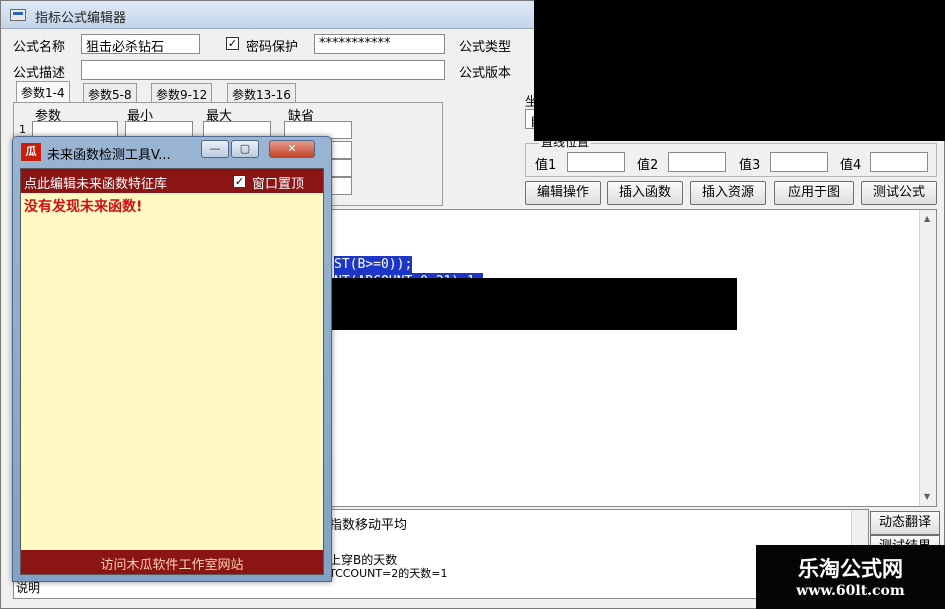  What do you see at coordinates (927, 218) in the screenshot?
I see `scroll-up-icon: ▲` at bounding box center [927, 218].